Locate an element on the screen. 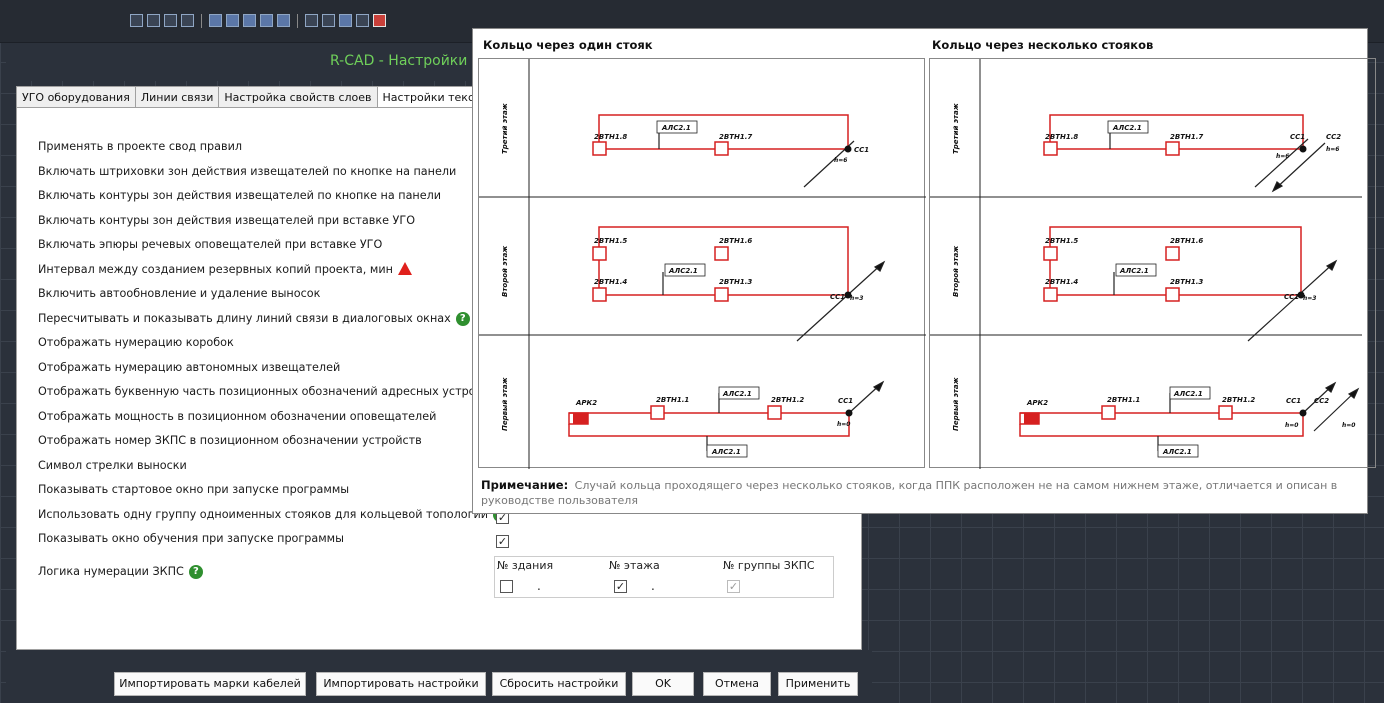 This screenshot has width=1384, height=703. riser-label: СС2 is located at coordinates (1333, 137).